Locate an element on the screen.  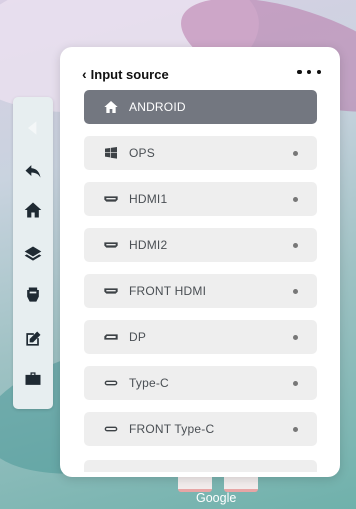
more-options-button is located at coordinates (309, 72).